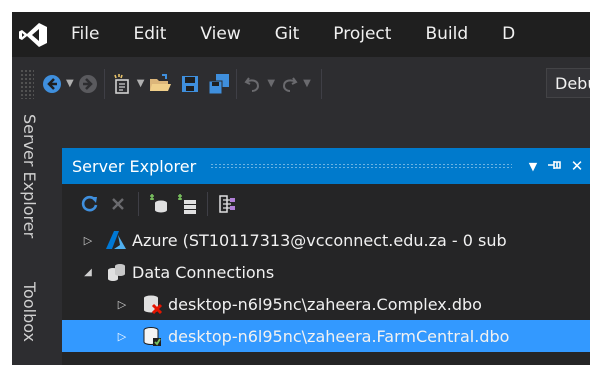 The width and height of the screenshot is (602, 377). Describe the element at coordinates (152, 304) in the screenshot. I see `database-disconnected-icon` at that location.